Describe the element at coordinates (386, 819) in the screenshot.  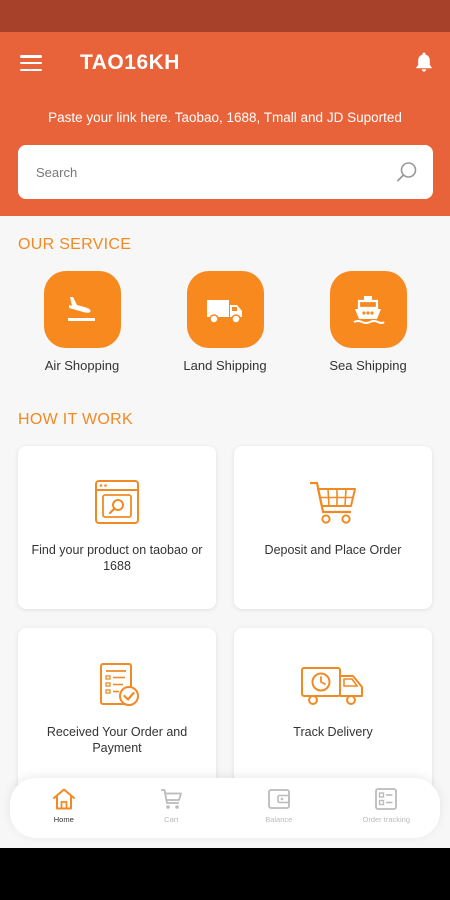
I see `nav-label: Order tracking` at that location.